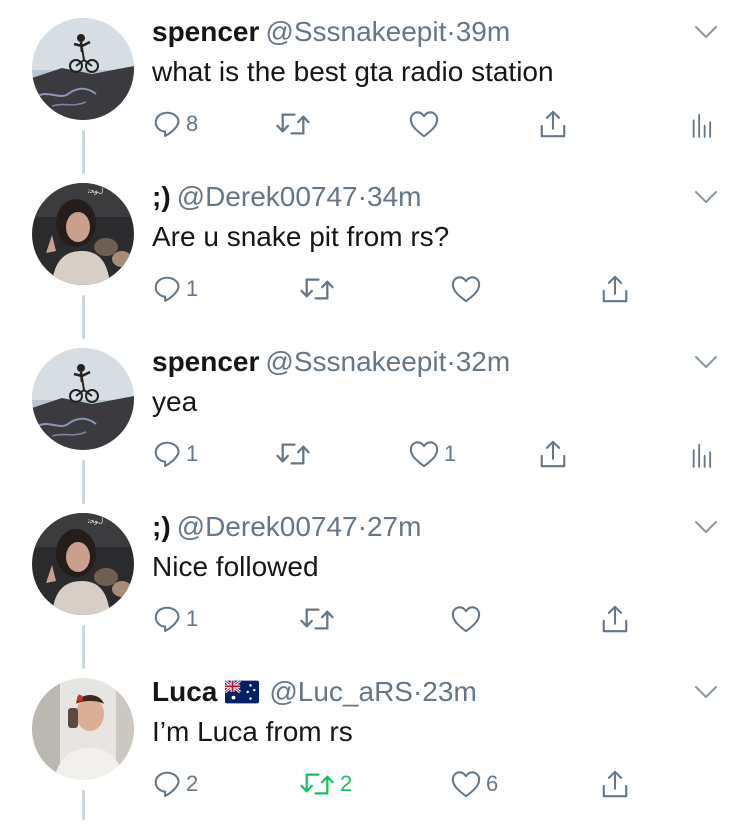  What do you see at coordinates (483, 31) in the screenshot?
I see `timestamp: 39m` at bounding box center [483, 31].